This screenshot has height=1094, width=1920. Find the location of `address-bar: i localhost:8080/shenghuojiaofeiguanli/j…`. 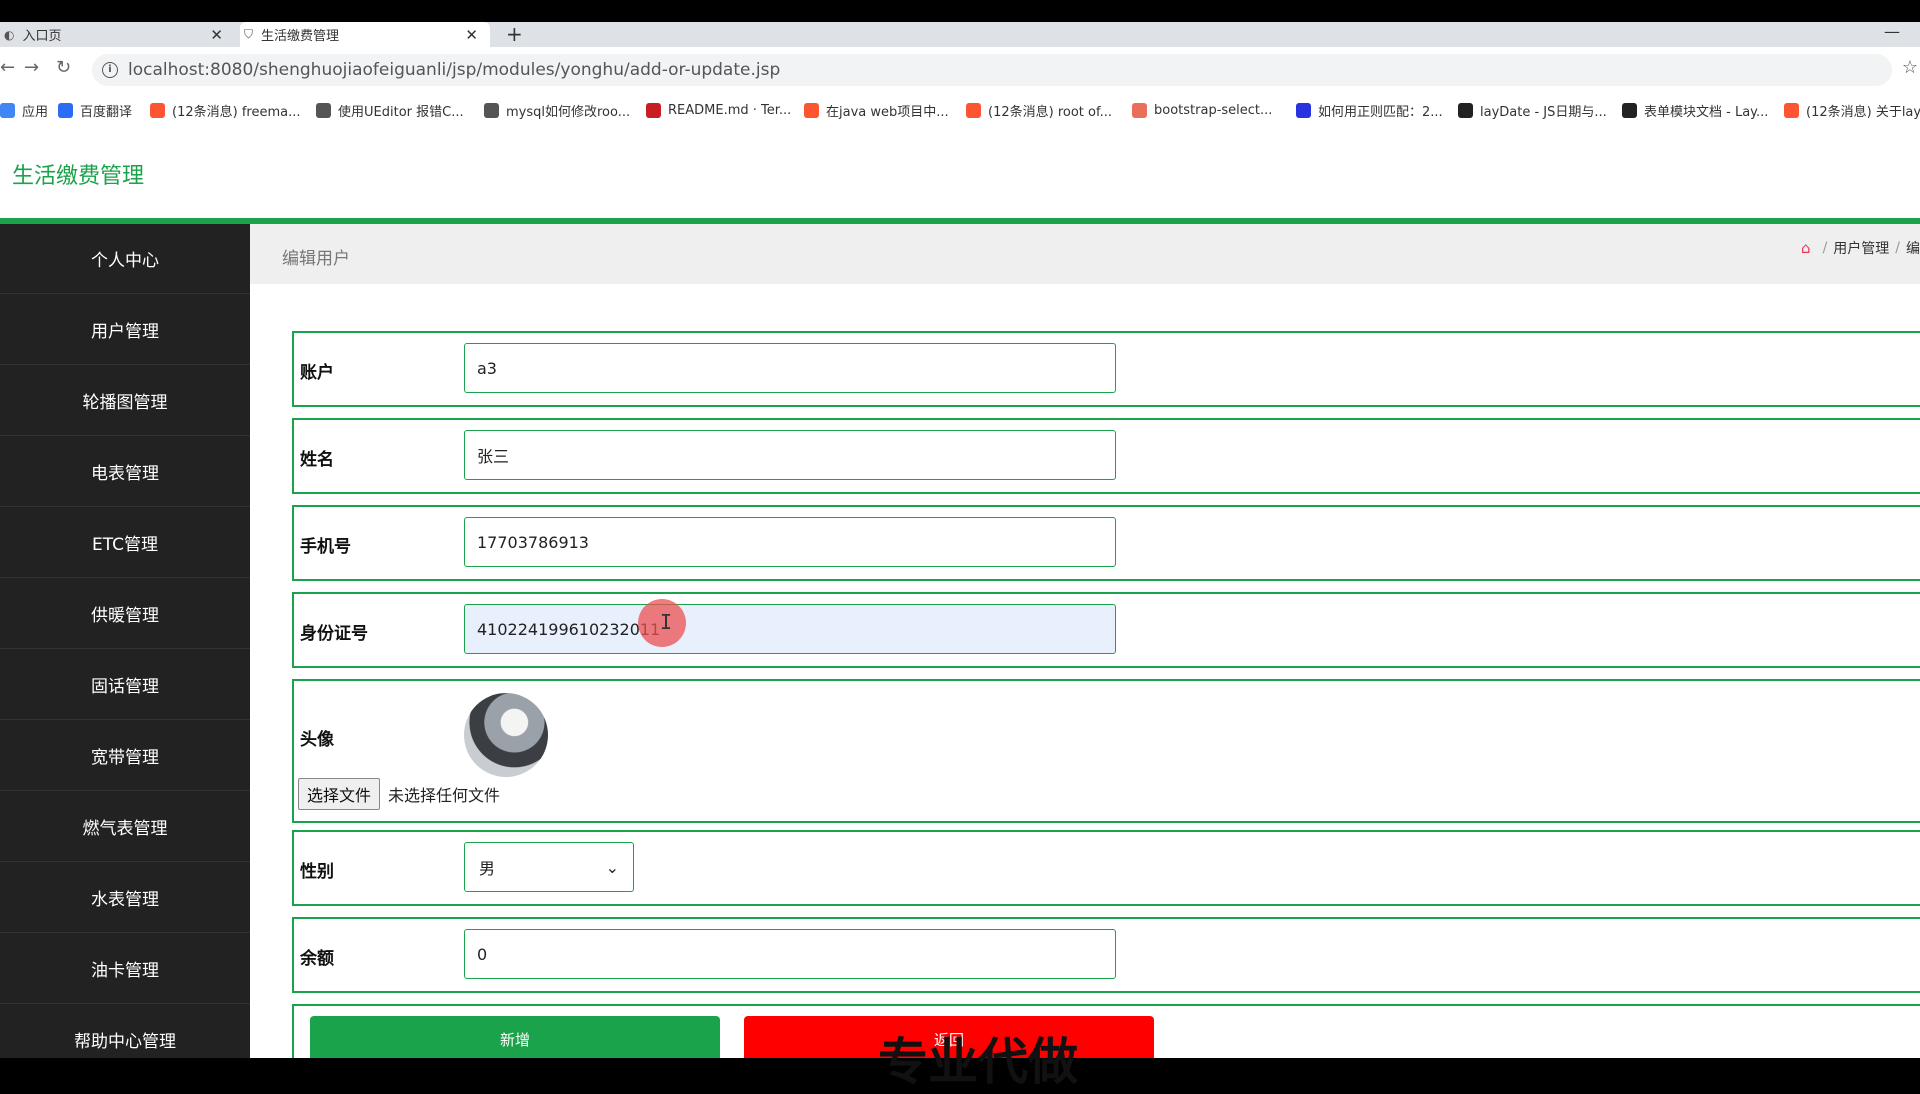

address-bar: i localhost:8080/shenghuojiaofeiguanli/j… is located at coordinates (992, 70).